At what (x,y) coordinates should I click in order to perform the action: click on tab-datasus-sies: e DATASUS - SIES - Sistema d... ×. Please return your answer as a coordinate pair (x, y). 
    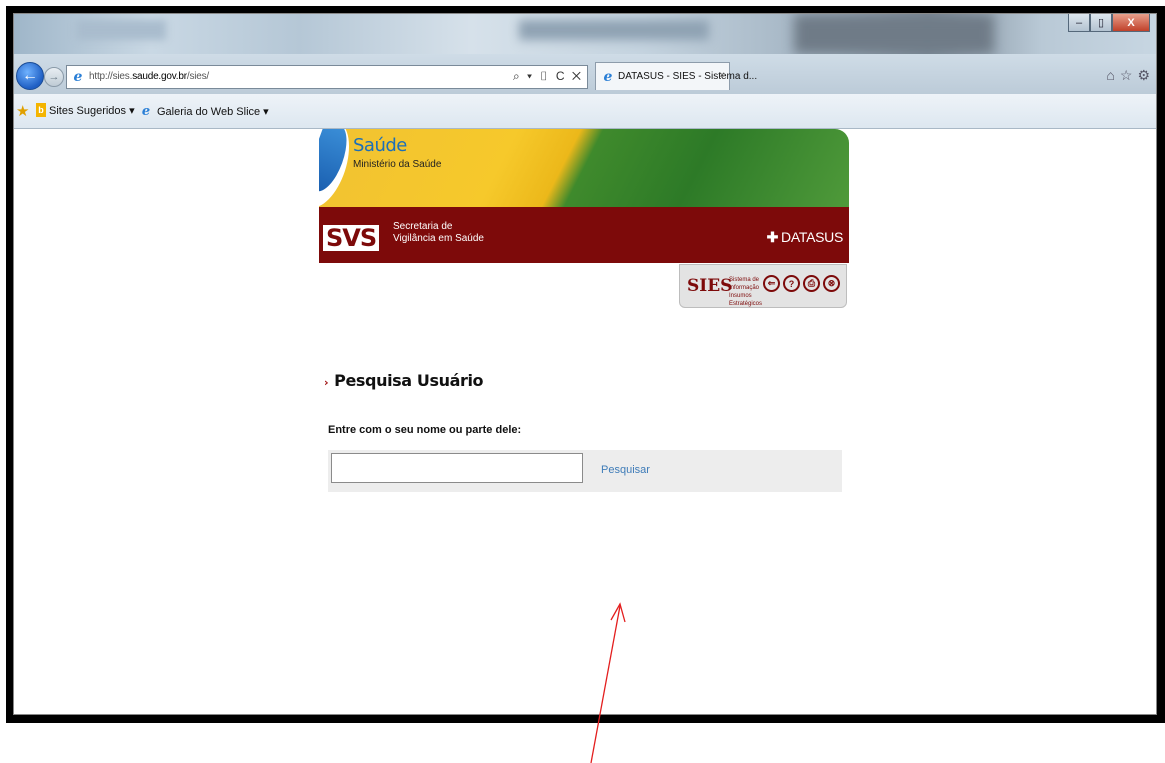
    Looking at the image, I should click on (676, 76).